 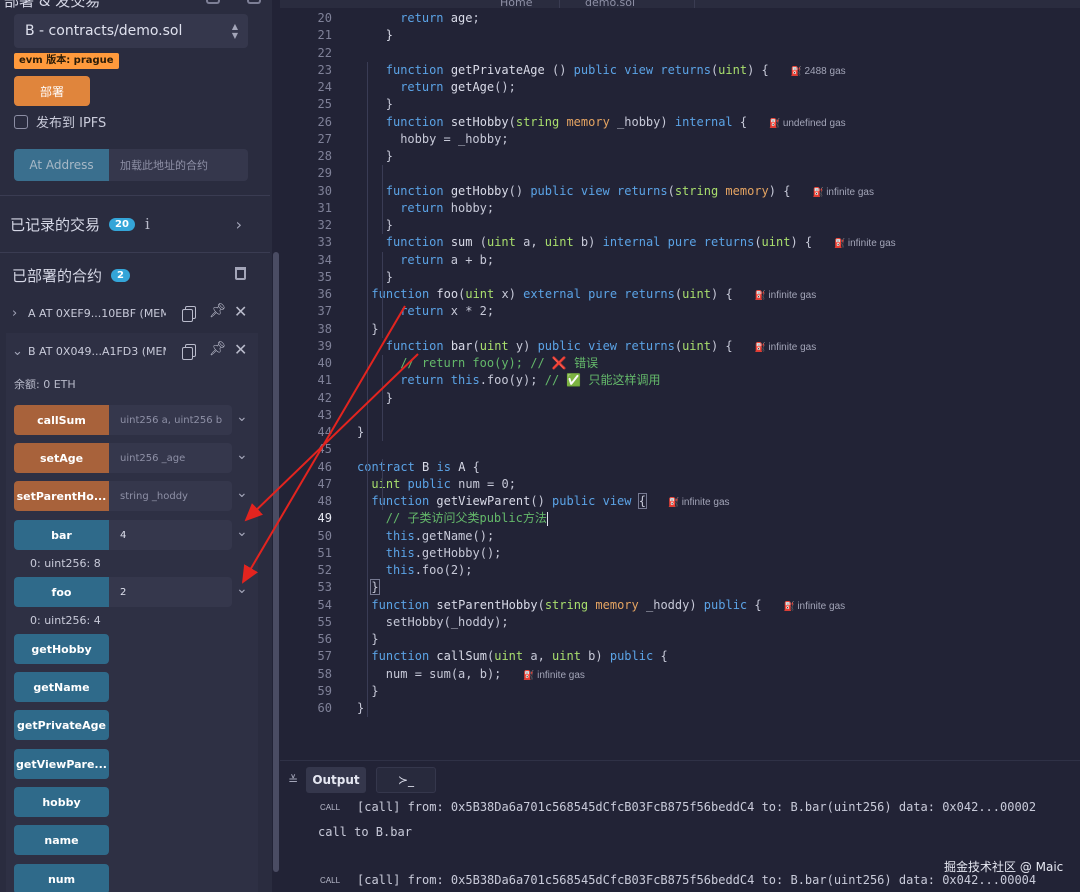 I want to click on at-address-button: At Address, so click(x=61, y=165).